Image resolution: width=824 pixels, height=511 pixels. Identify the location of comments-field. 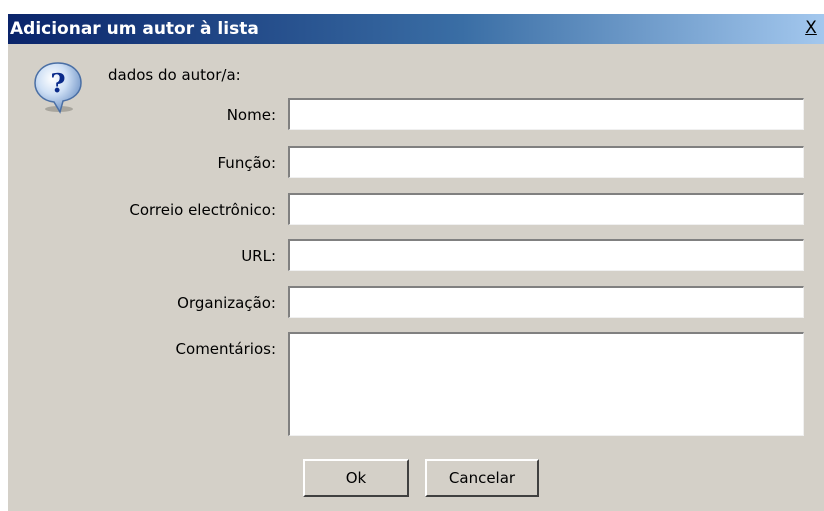
(546, 384).